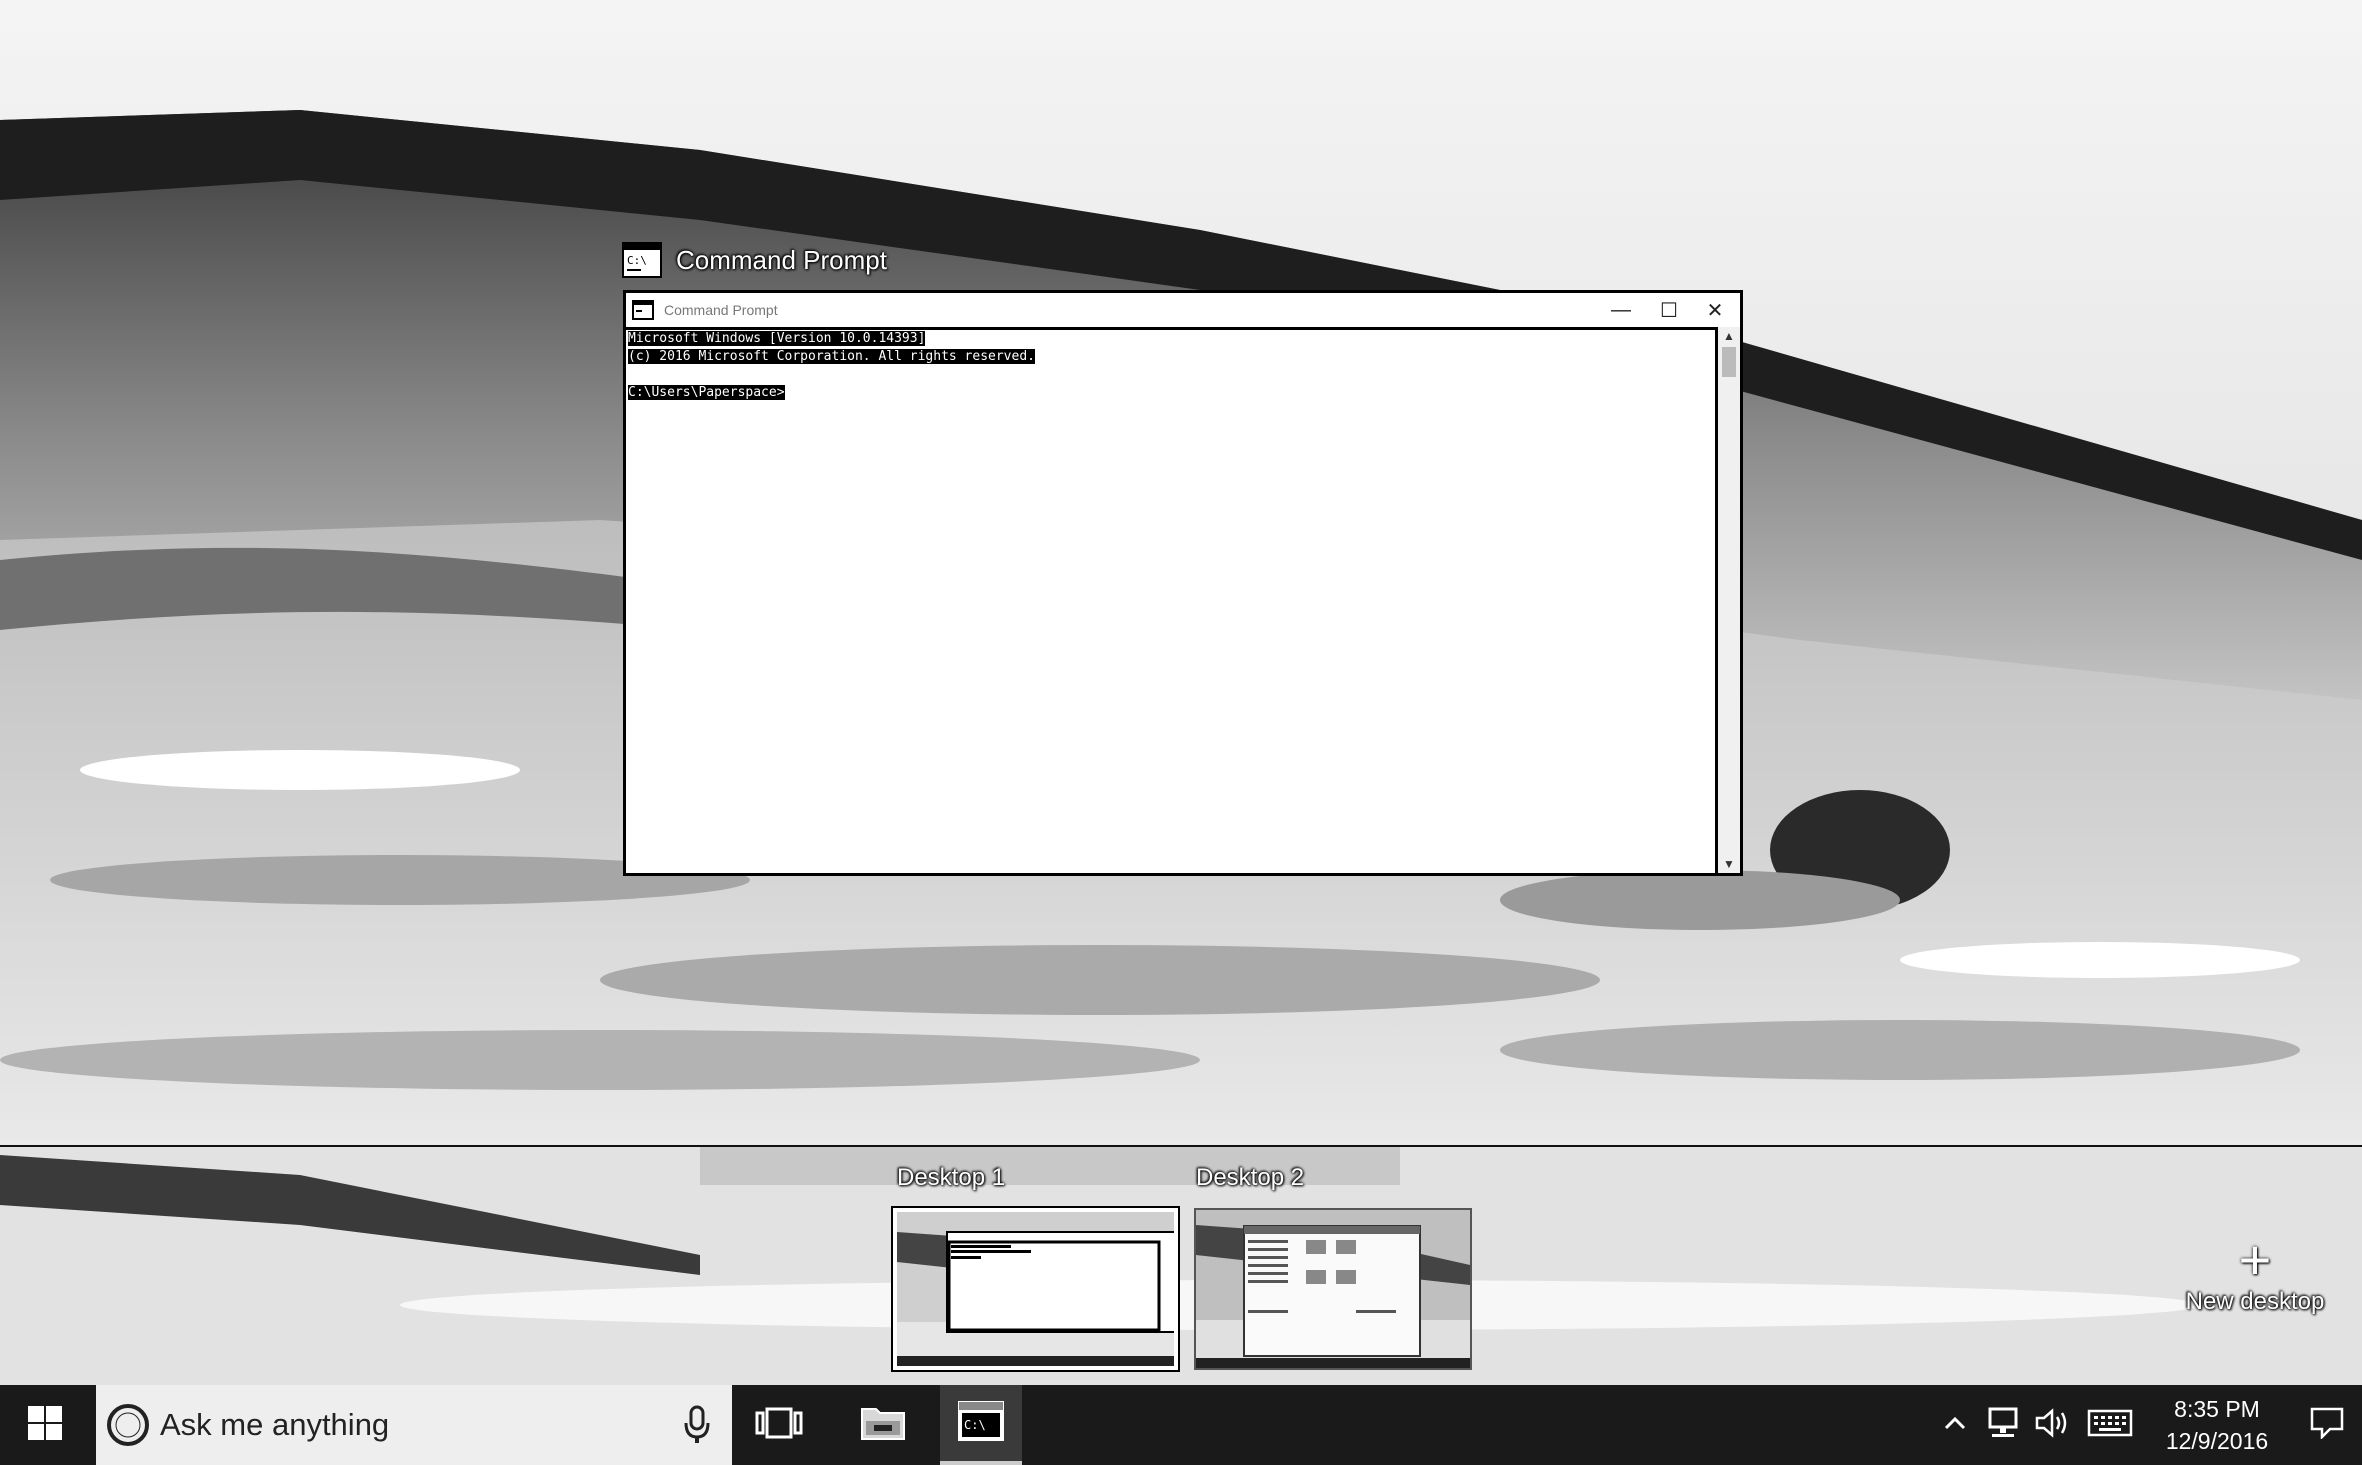  Describe the element at coordinates (781, 259) in the screenshot. I see `window-caption-title: Command Prompt` at that location.